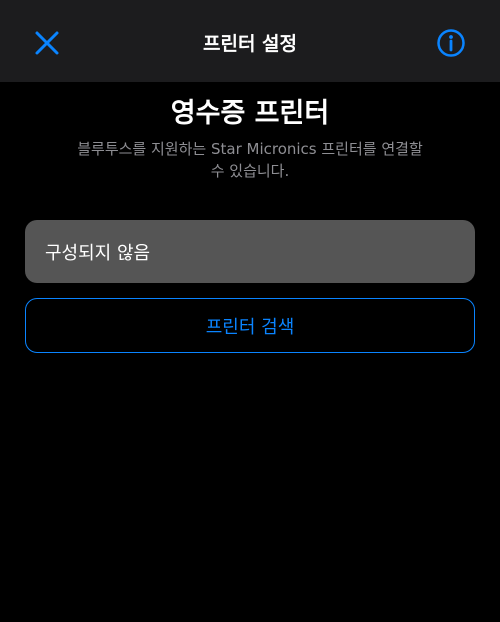  I want to click on section-heading: 영수증 프린터, so click(250, 113).